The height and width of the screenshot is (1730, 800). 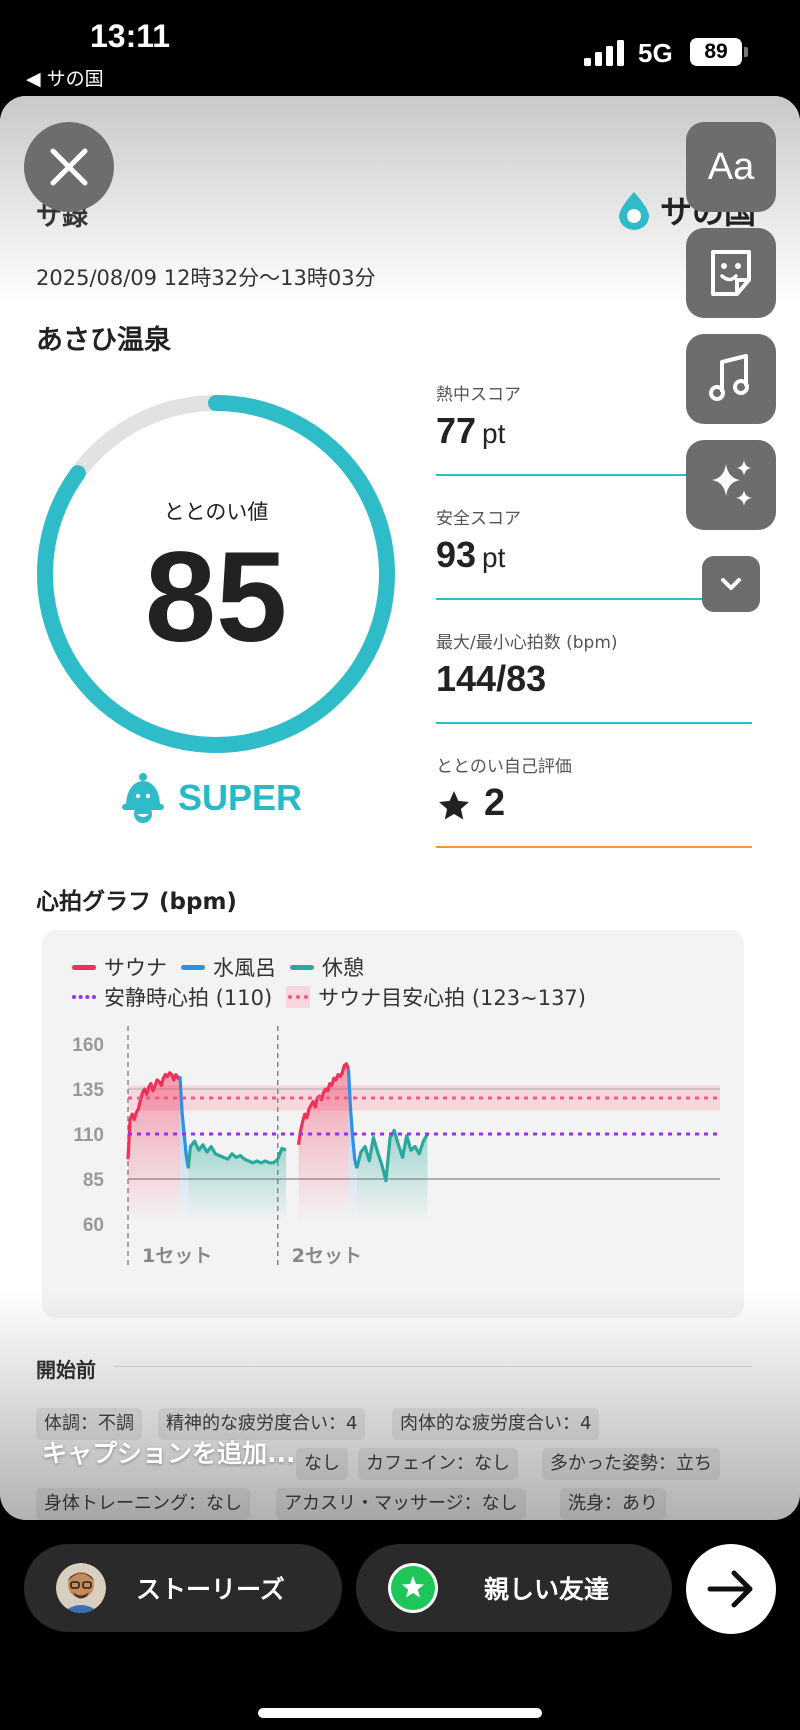 What do you see at coordinates (604, 53) in the screenshot?
I see `signal-icon` at bounding box center [604, 53].